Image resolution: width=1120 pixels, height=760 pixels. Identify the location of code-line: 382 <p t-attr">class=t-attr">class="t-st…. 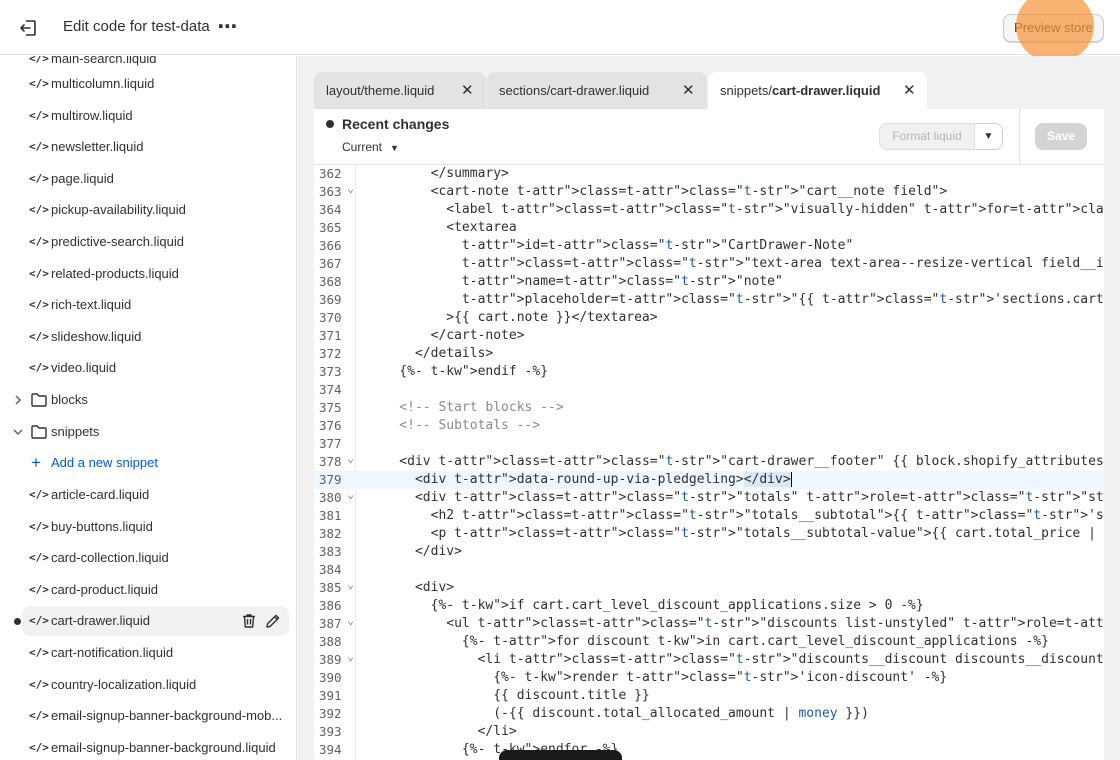
(709, 534).